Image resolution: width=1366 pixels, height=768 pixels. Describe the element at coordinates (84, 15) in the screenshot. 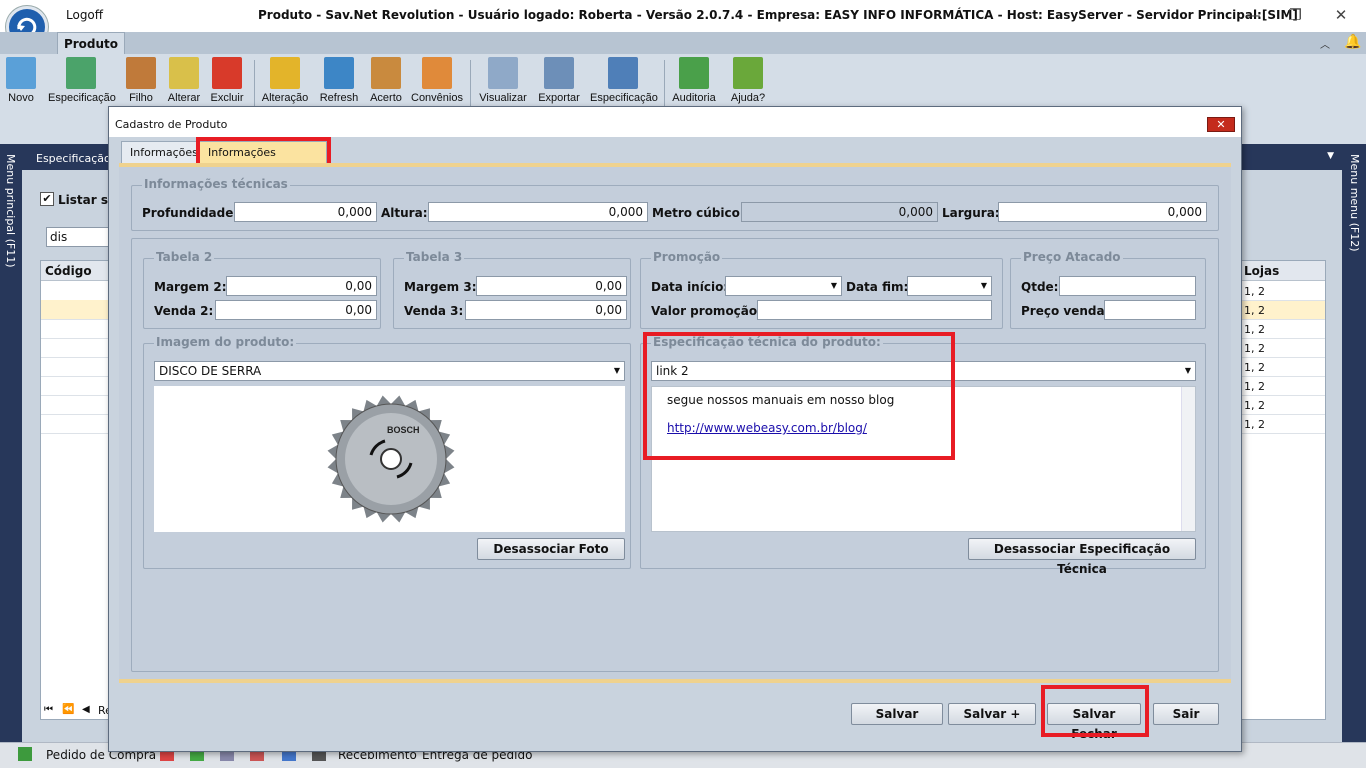

I see `logoff-link: Logoff` at that location.